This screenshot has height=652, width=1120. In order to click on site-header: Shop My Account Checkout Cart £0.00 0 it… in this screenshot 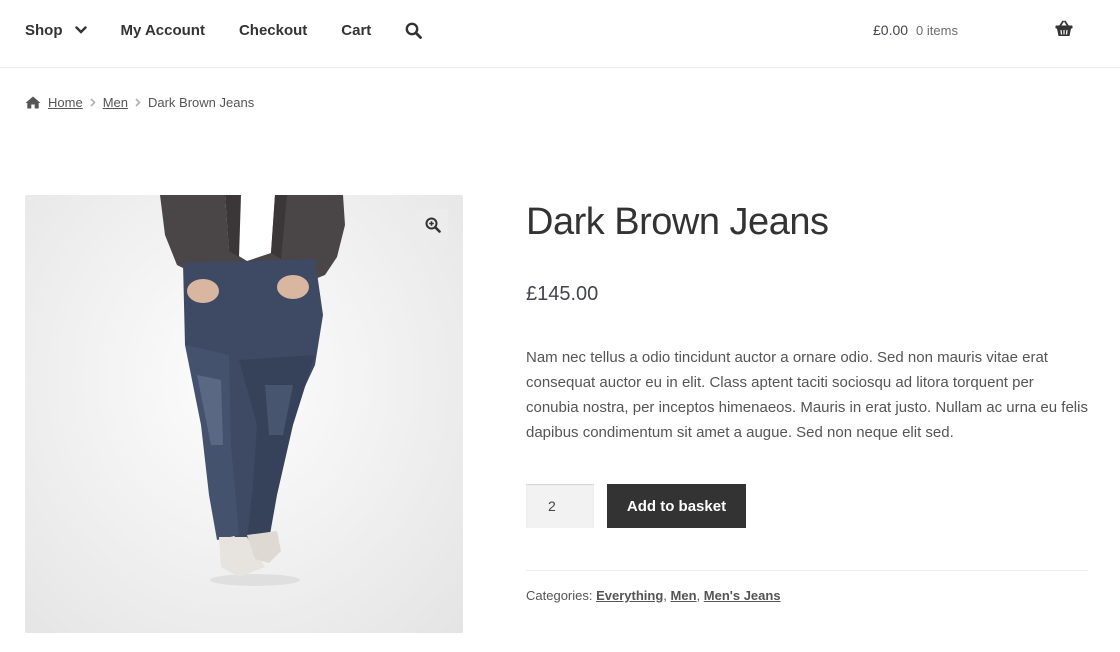, I will do `click(560, 34)`.